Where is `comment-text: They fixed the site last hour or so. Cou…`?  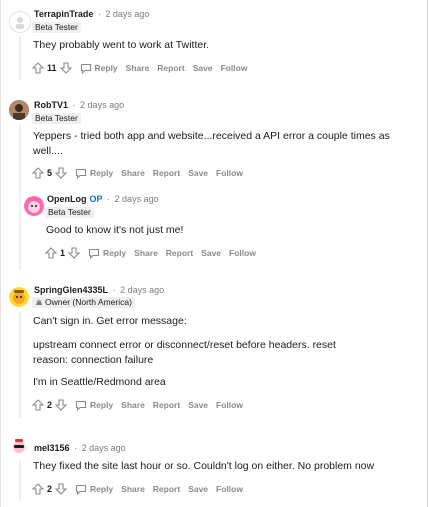
comment-text: They fixed the site last hour or so. Cou… is located at coordinates (204, 466).